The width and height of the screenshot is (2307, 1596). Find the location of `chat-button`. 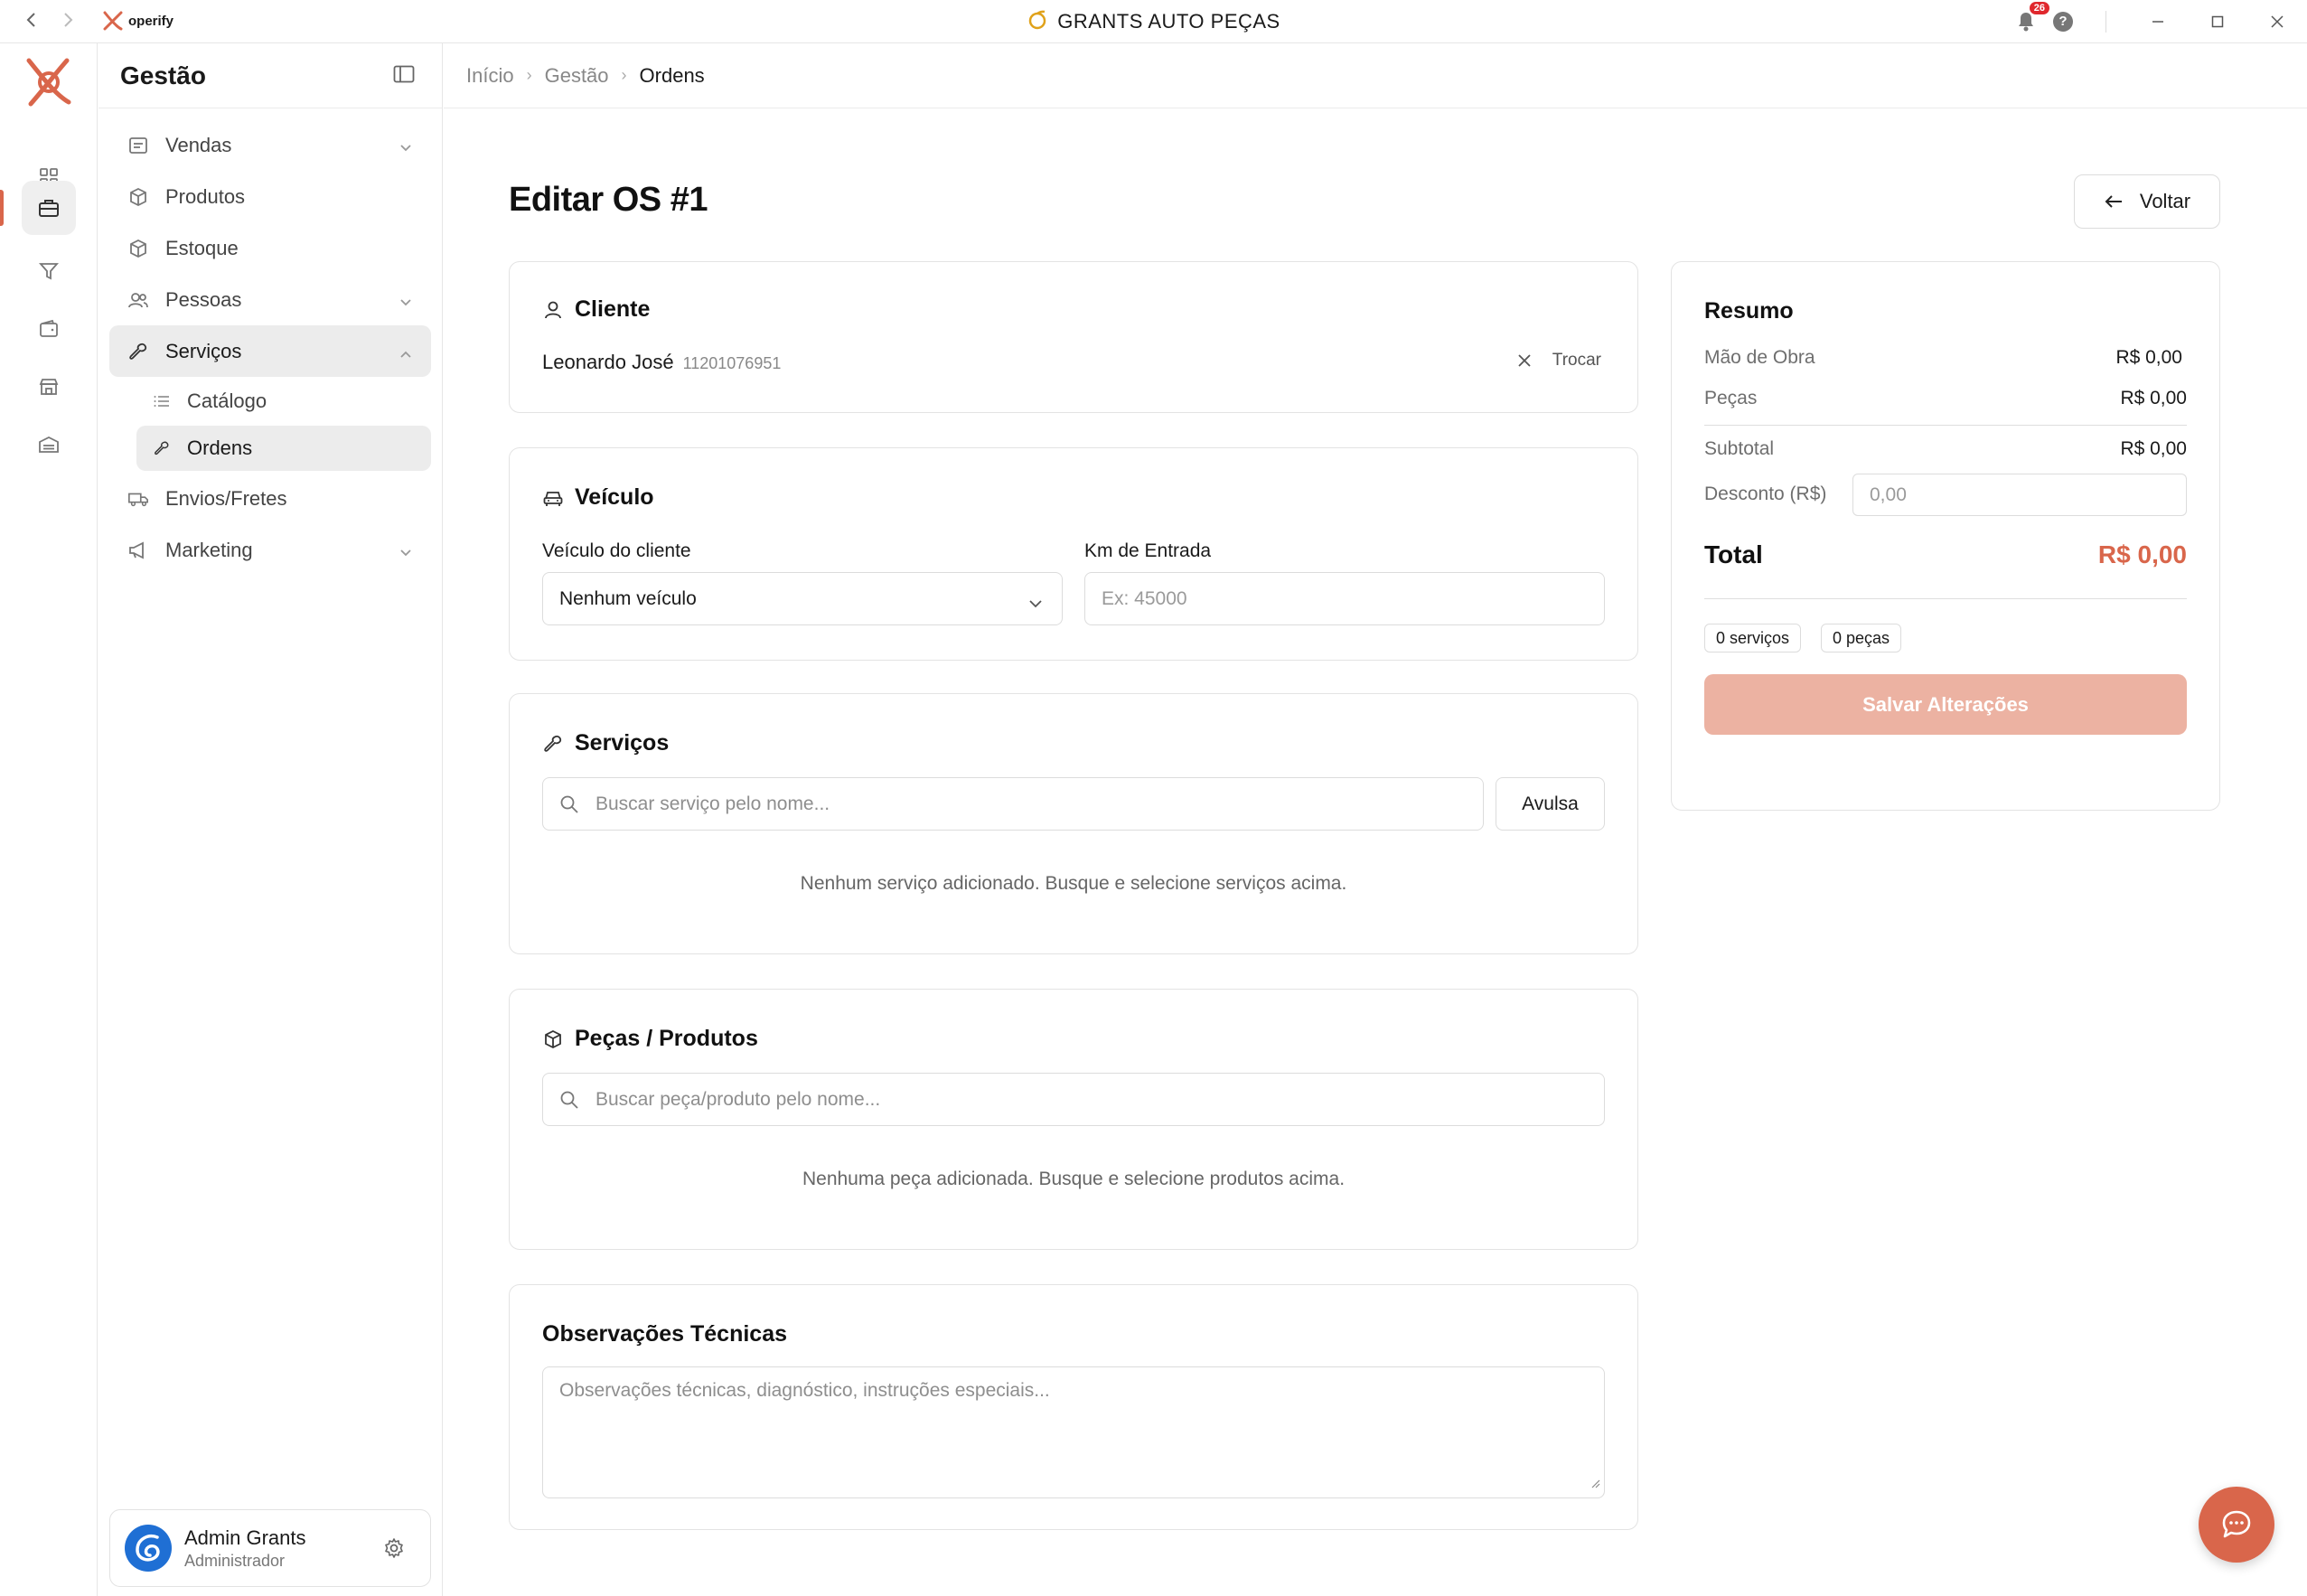

chat-button is located at coordinates (2236, 1525).